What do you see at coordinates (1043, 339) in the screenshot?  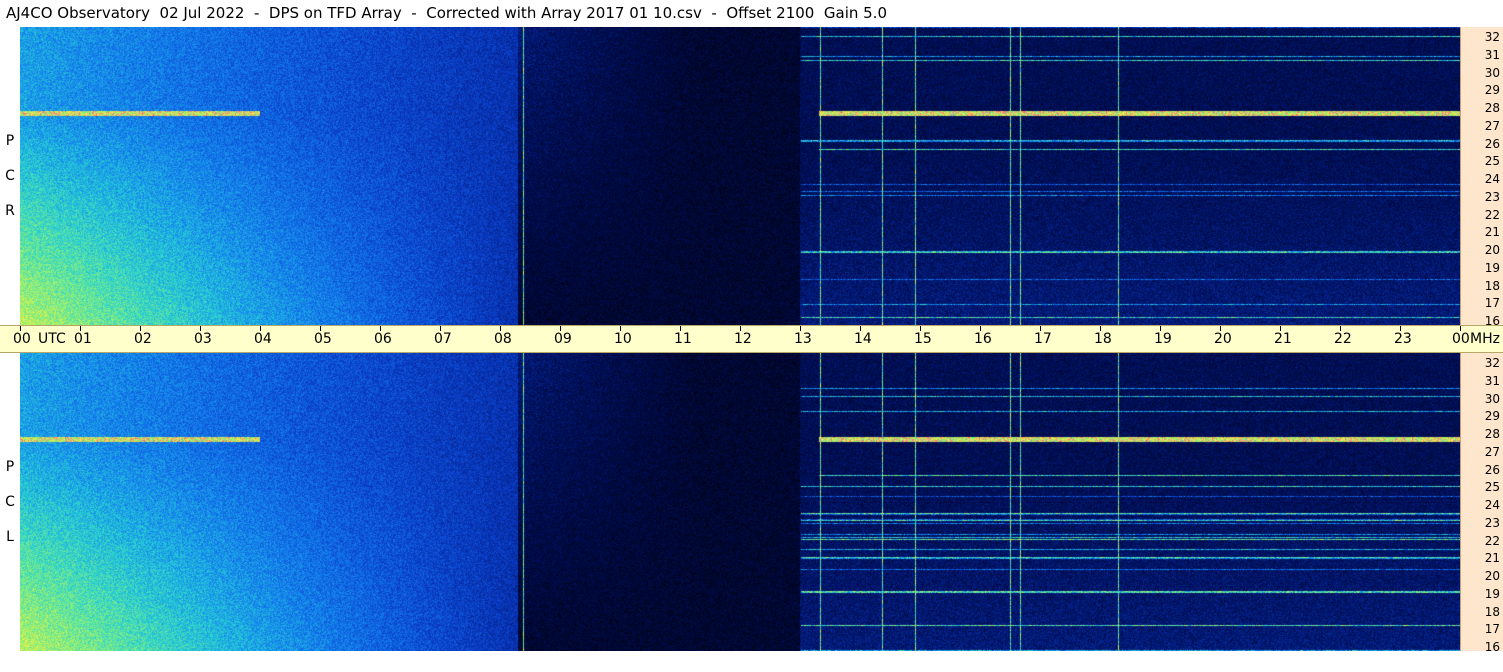 I see `time-tick-label: 17` at bounding box center [1043, 339].